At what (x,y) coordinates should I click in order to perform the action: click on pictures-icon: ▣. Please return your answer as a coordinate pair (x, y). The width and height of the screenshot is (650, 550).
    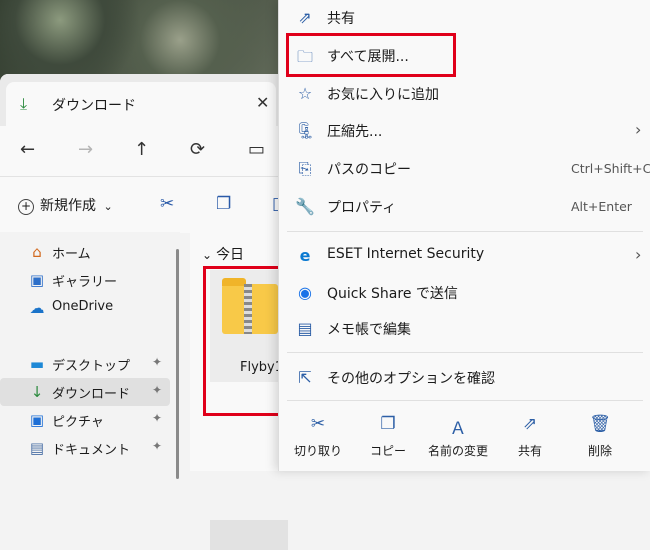
    Looking at the image, I should click on (37, 420).